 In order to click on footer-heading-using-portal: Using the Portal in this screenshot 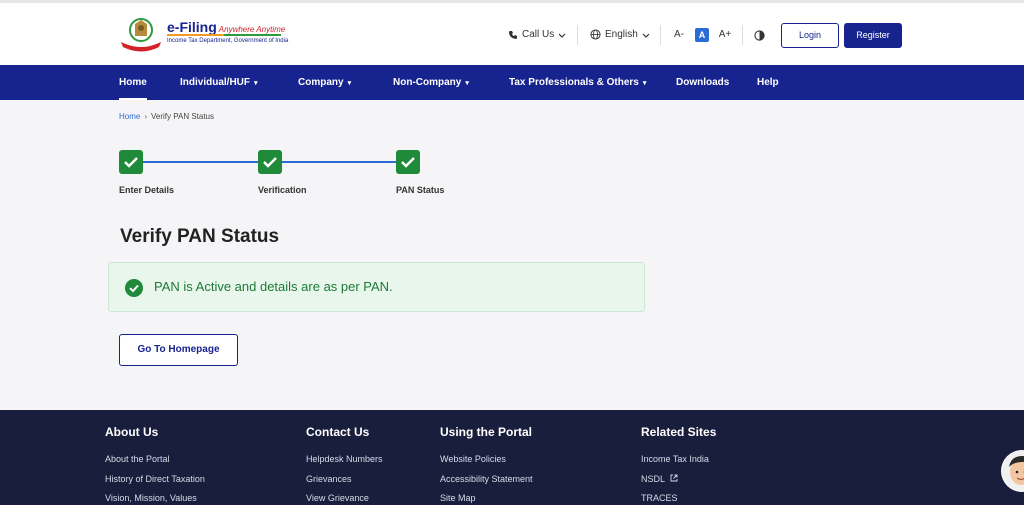, I will do `click(486, 432)`.